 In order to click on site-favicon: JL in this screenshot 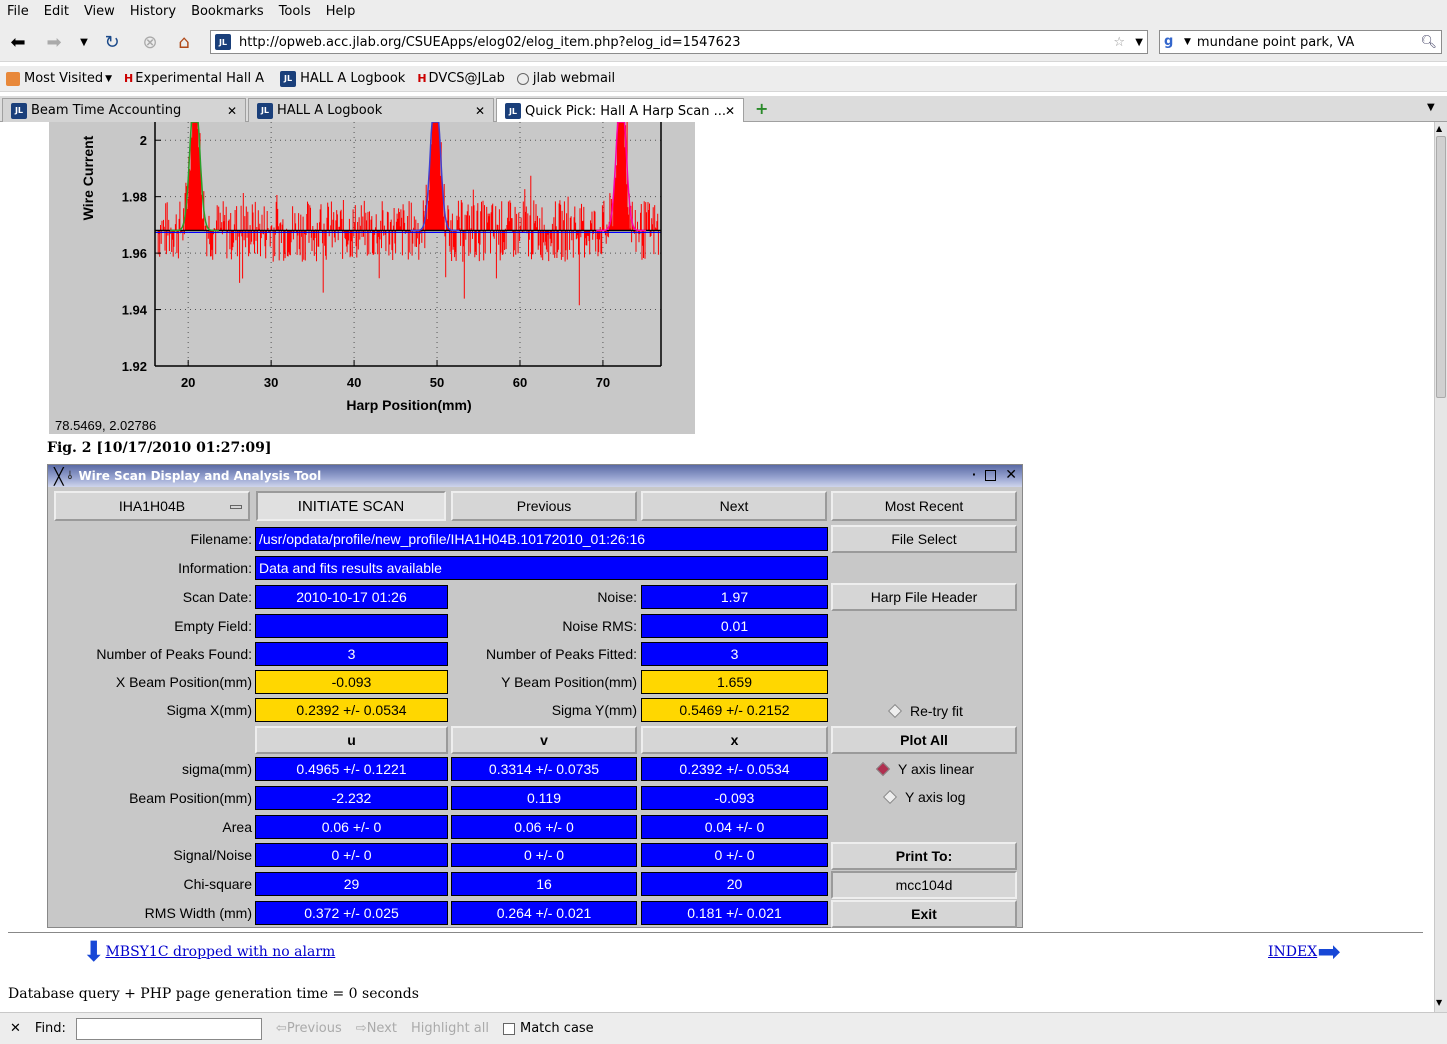, I will do `click(223, 42)`.